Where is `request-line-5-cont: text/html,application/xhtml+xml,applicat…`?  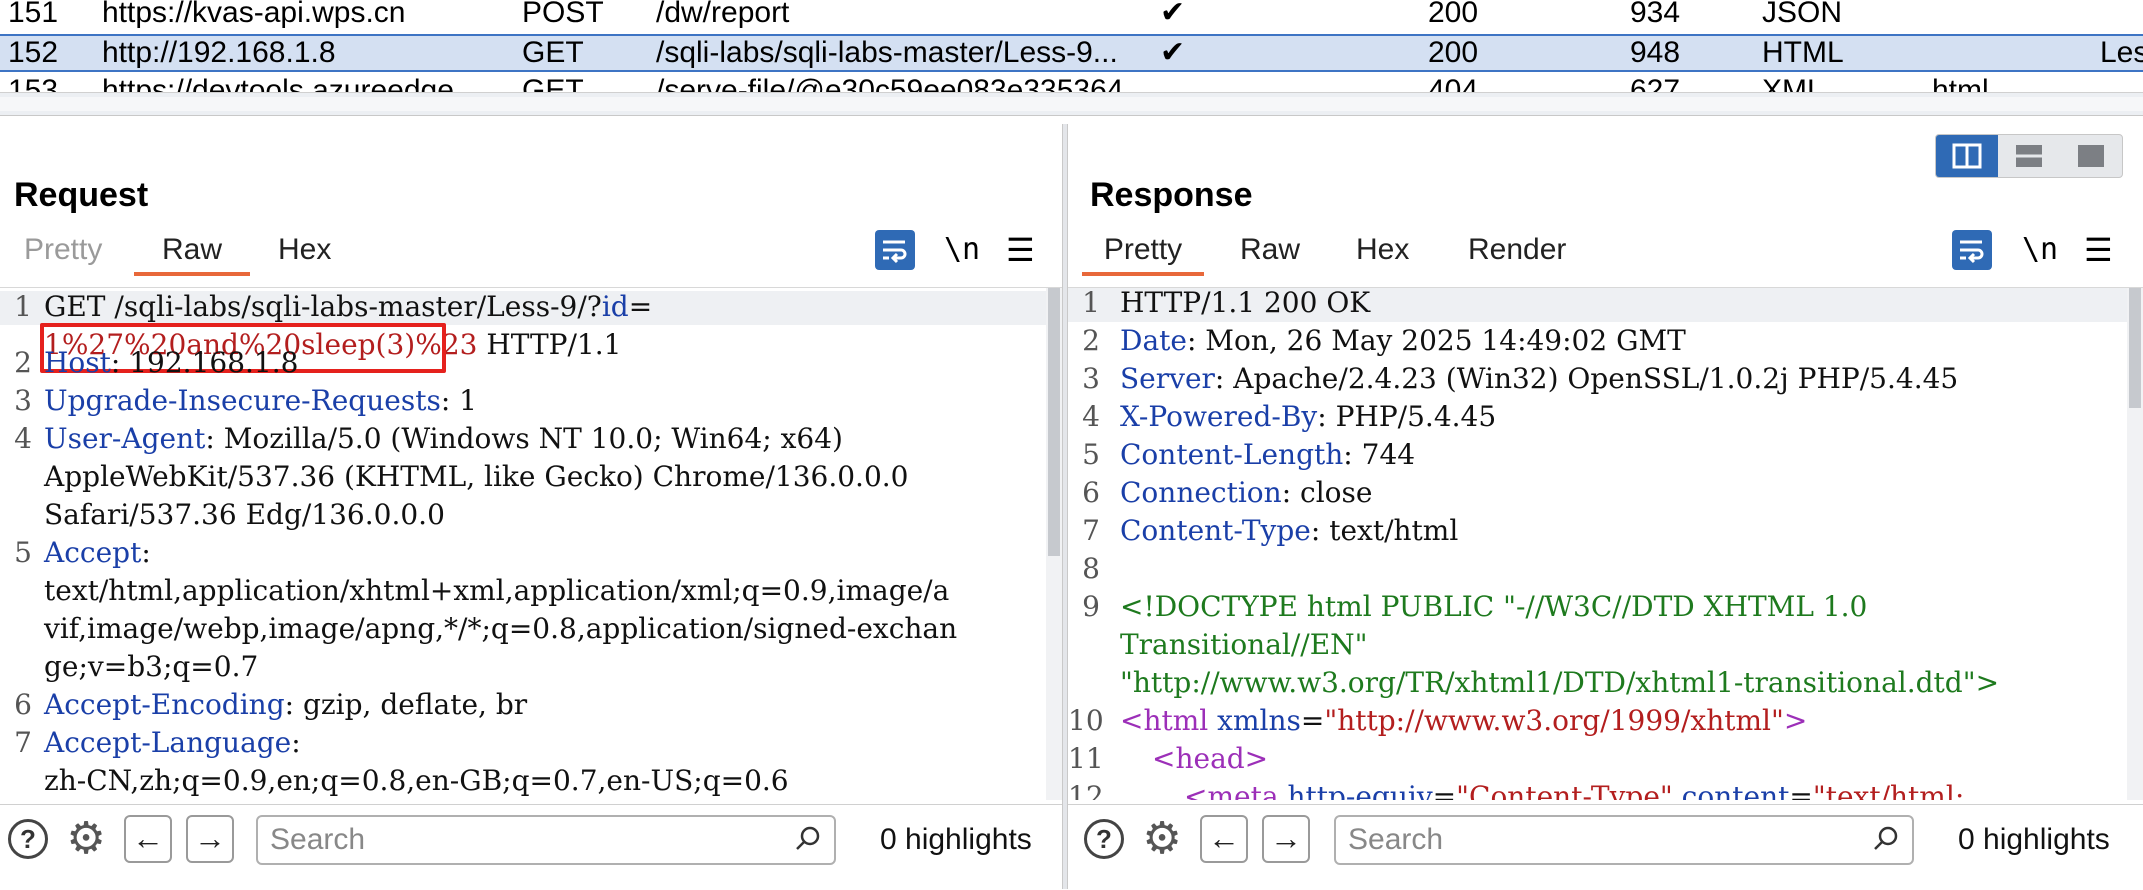 request-line-5-cont: text/html,application/xhtml+xml,applicat… is located at coordinates (497, 590).